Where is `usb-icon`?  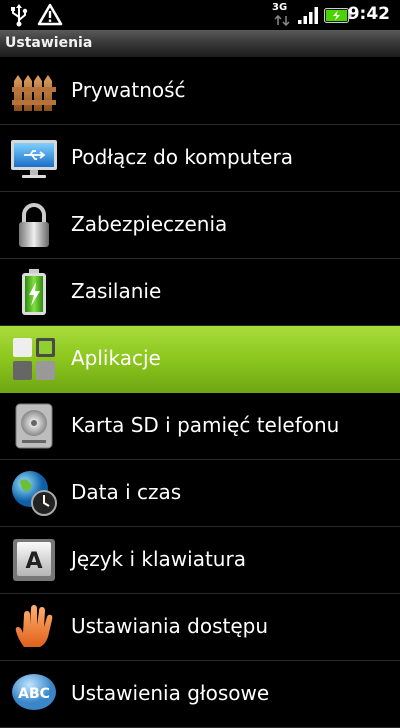 usb-icon is located at coordinates (19, 15).